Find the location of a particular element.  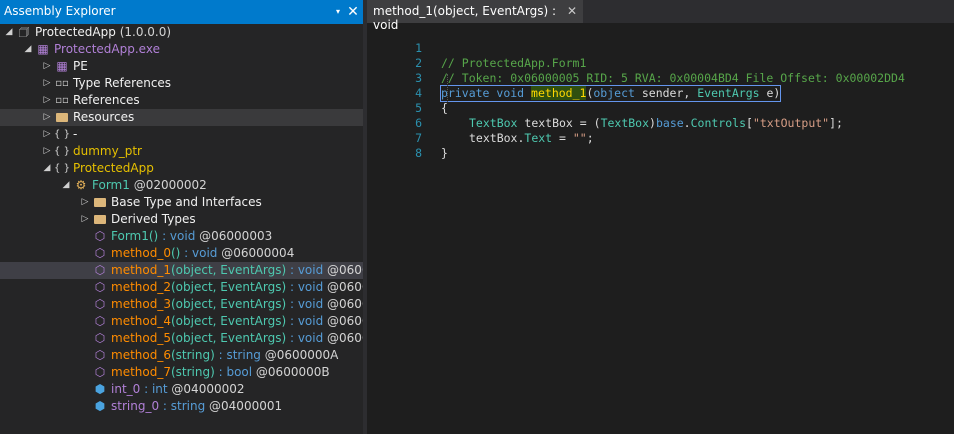

tree-item: ▷ ▫▫ Type References is located at coordinates (181, 83).